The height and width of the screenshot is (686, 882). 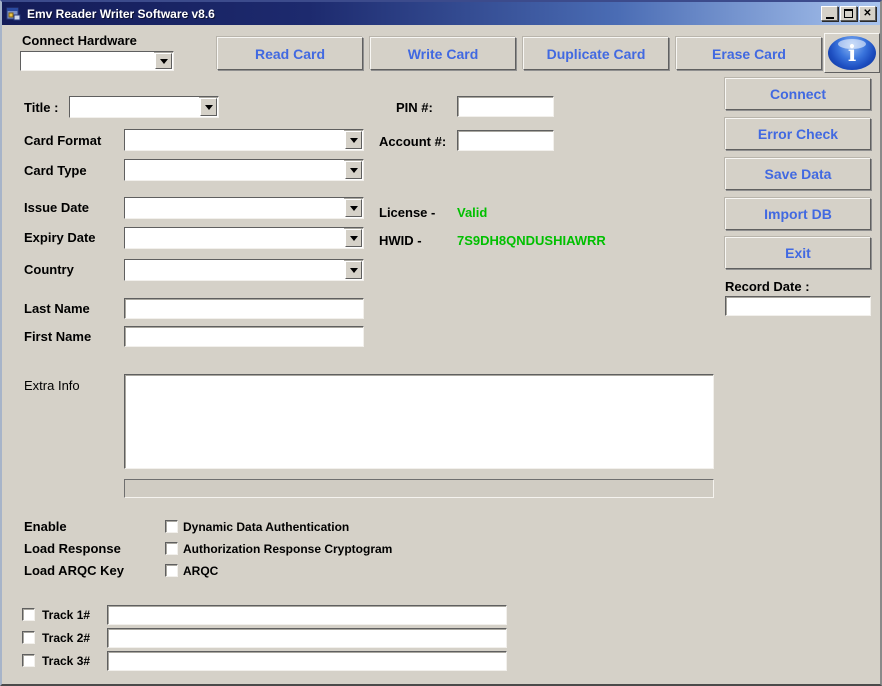 I want to click on last-name-input, so click(x=244, y=308).